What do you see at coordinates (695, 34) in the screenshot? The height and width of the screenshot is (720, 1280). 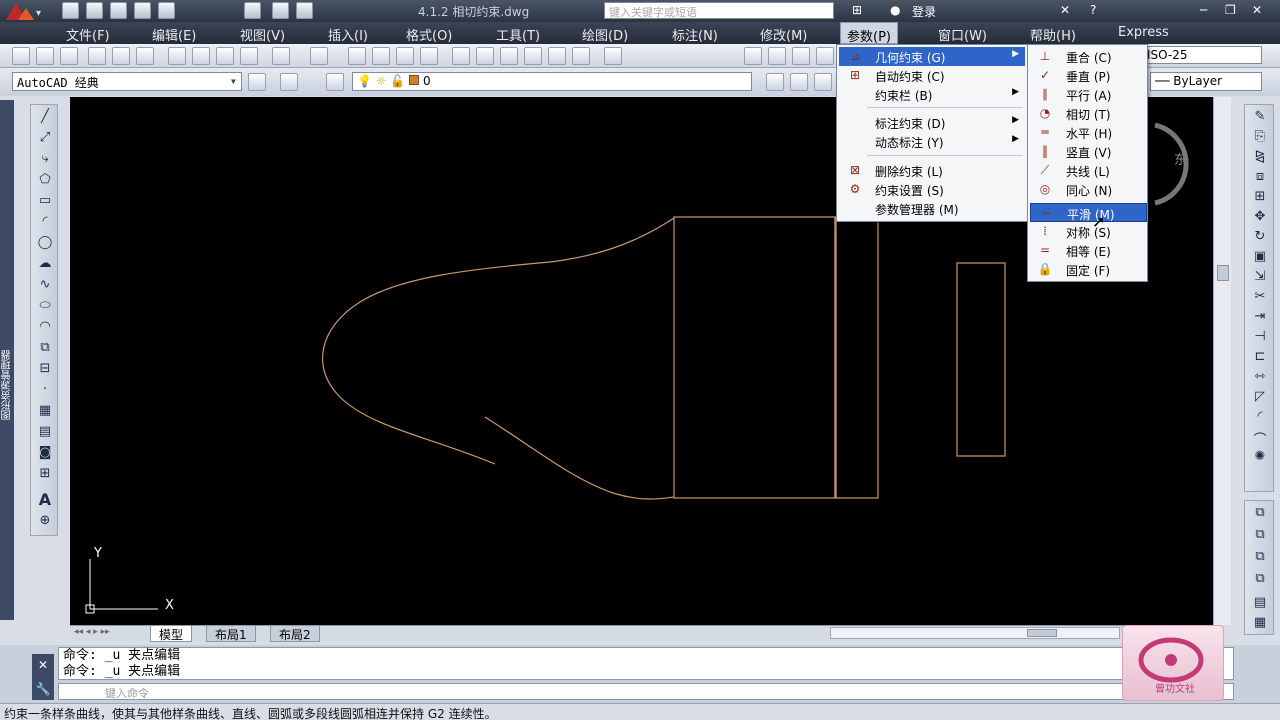 I see `menu-dimension: 标注(N)` at bounding box center [695, 34].